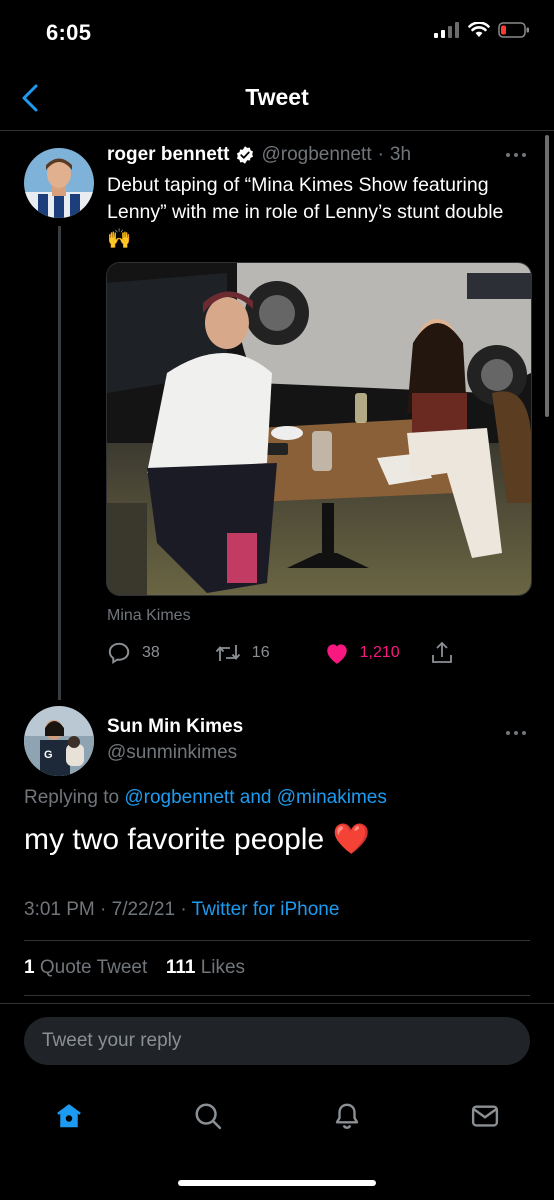 The image size is (554, 1200). I want to click on parent-tweet-actions: 38 16 1,210, so click(280, 653).